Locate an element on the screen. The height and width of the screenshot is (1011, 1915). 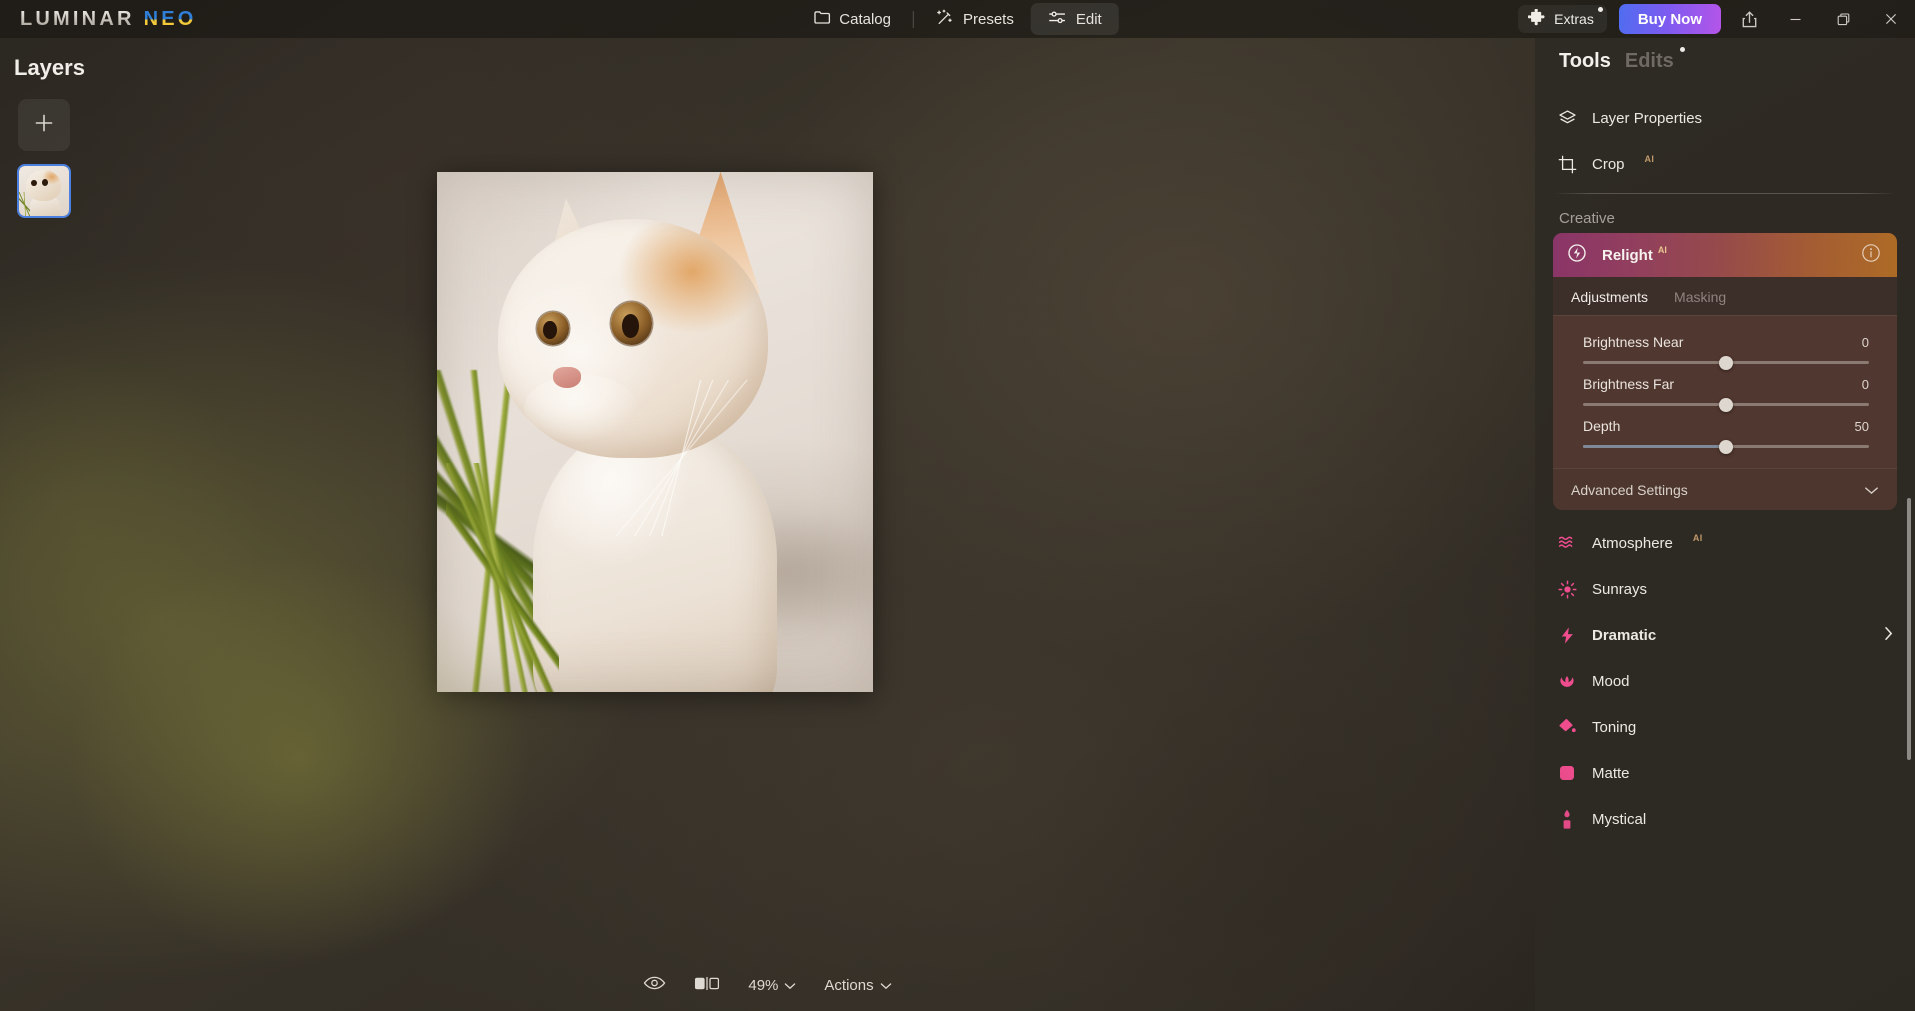
canvas-toolbar: 49% Actions is located at coordinates (767, 985).